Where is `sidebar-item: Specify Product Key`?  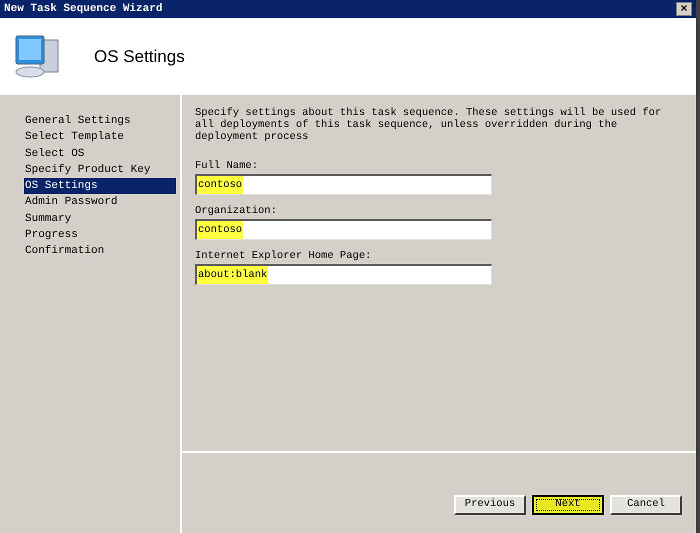
sidebar-item: Specify Product Key is located at coordinates (100, 170).